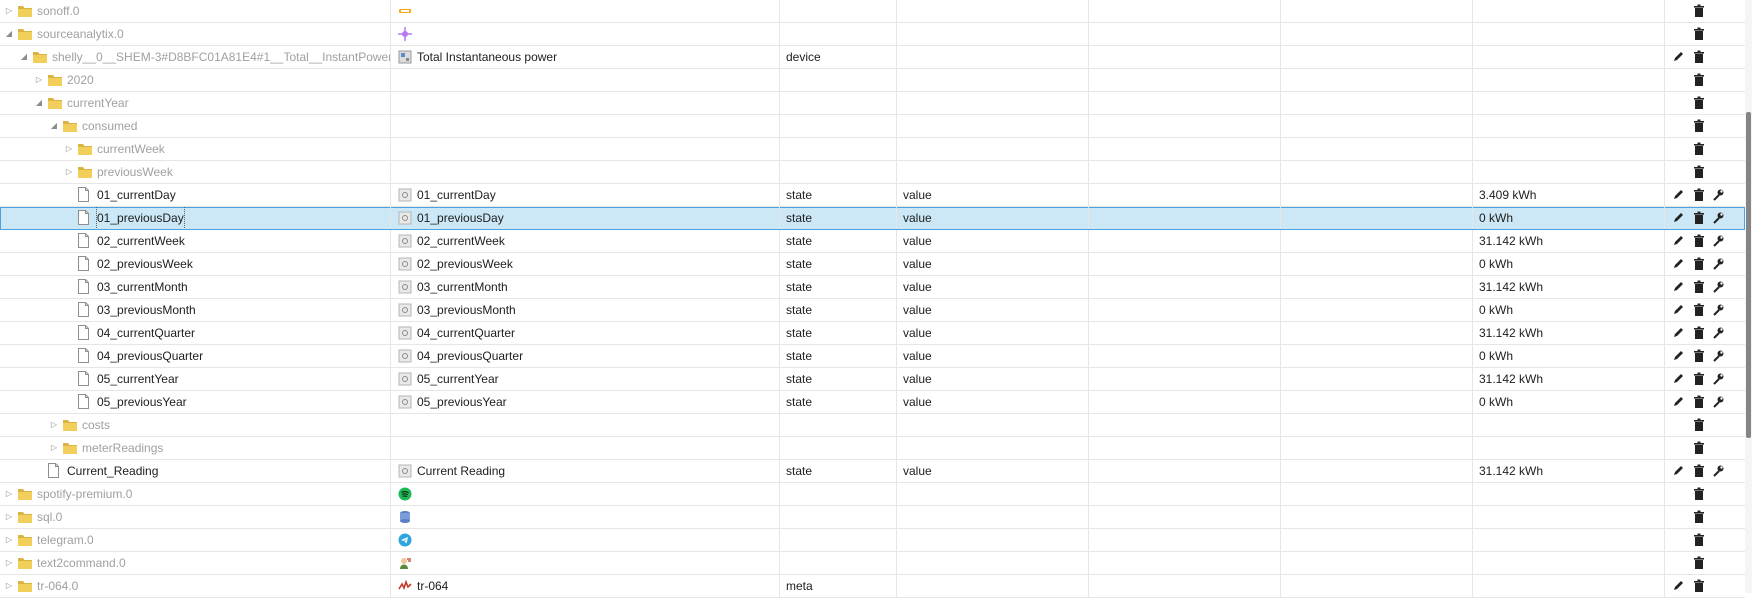 This screenshot has width=1752, height=598. I want to click on value-cell: 3.409 kWh, so click(1569, 195).